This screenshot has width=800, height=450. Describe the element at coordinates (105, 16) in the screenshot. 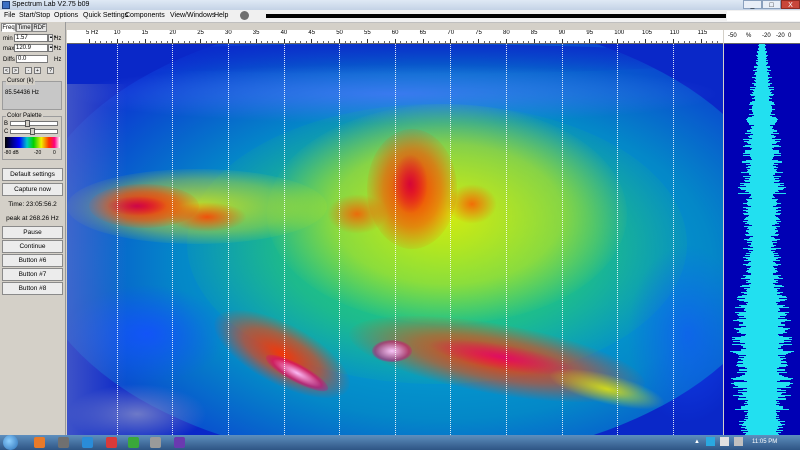

I see `menu-quick-settings: Quick Settings` at that location.